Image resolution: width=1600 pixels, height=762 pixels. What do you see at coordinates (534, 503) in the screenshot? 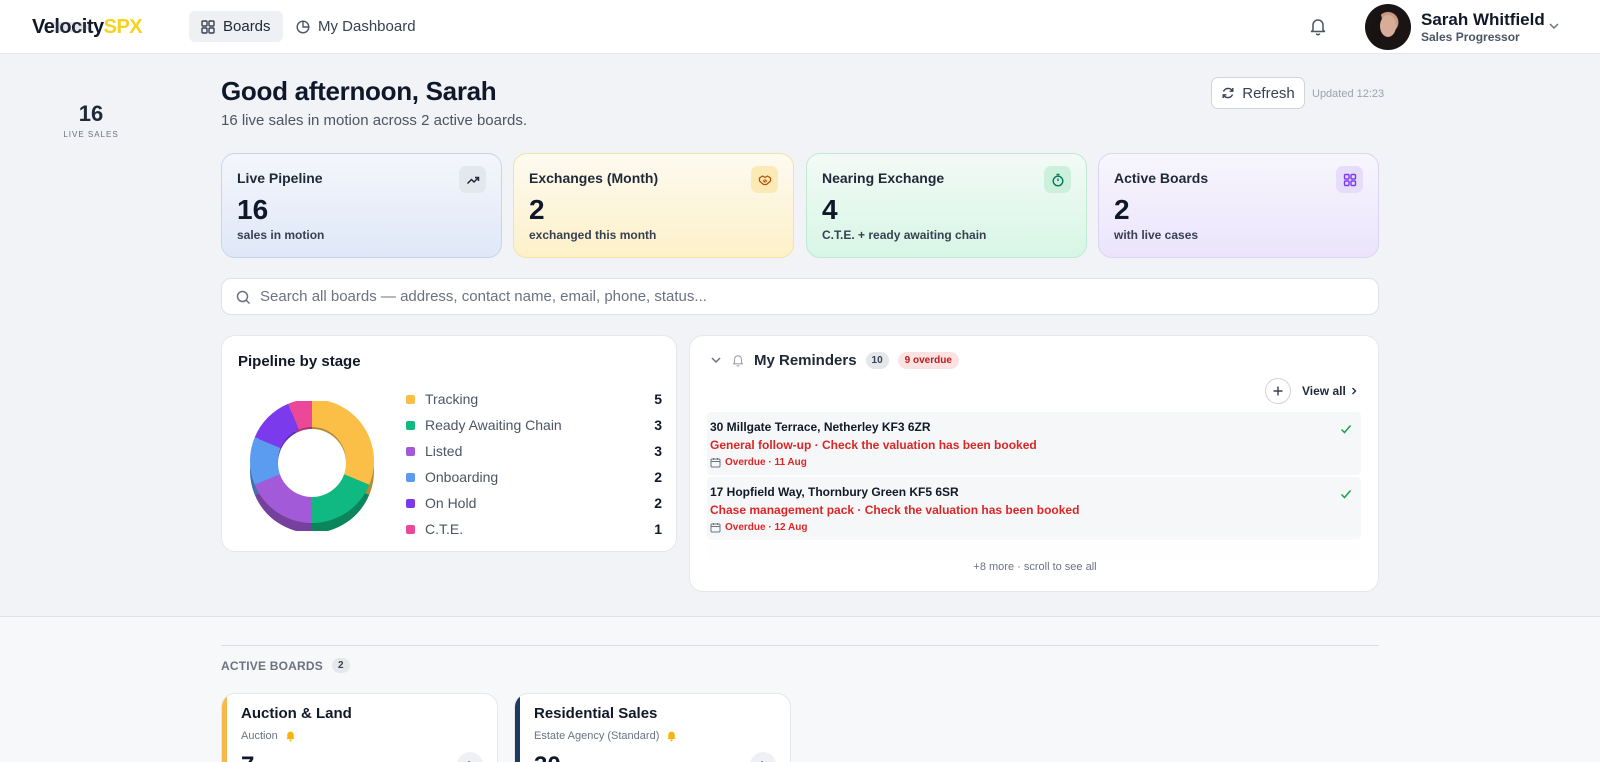
I see `legend-item: On Hold 2` at bounding box center [534, 503].